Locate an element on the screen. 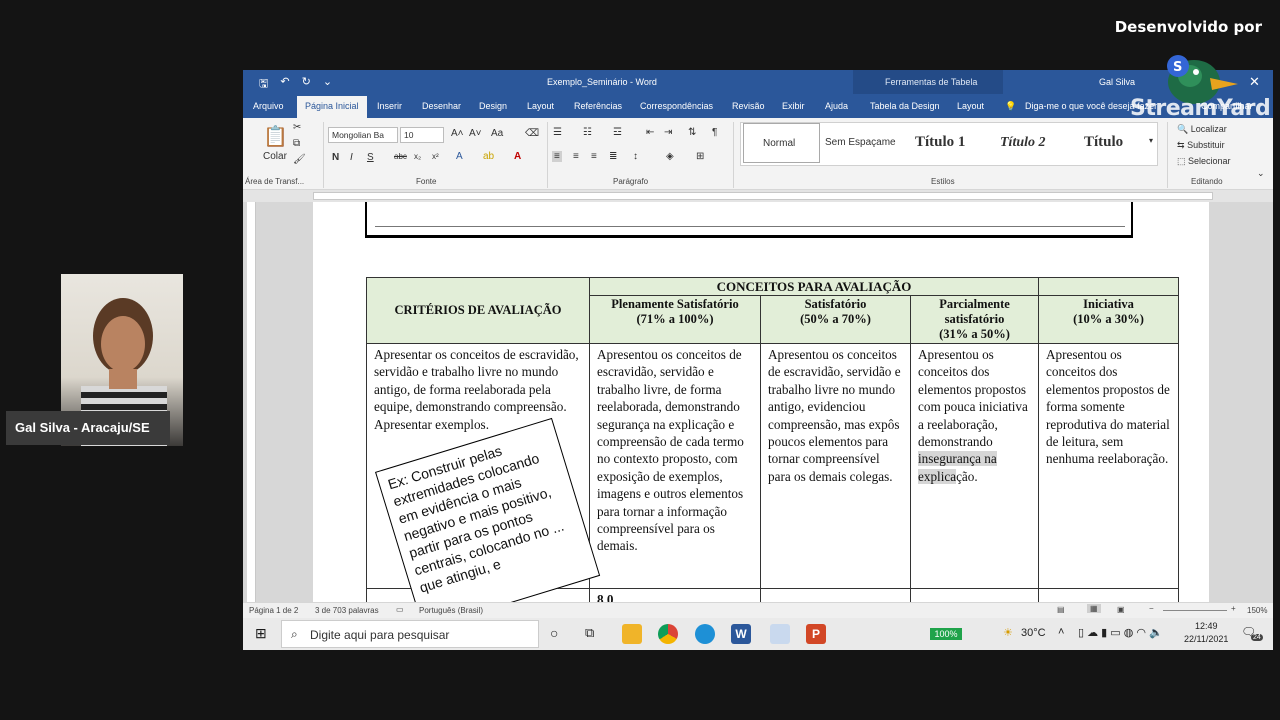  taskbar-search: ⌕ Digite aqui para pesquisar is located at coordinates (410, 634).